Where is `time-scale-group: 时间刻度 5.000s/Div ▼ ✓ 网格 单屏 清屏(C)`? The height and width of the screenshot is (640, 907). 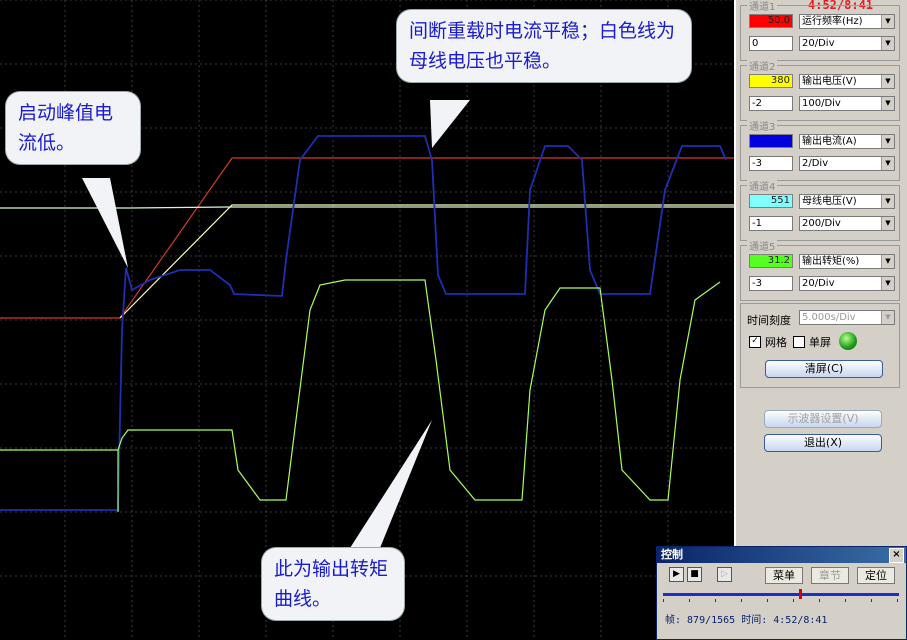
time-scale-group: 时间刻度 5.000s/Div ▼ ✓ 网格 单屏 清屏(C) is located at coordinates (820, 345).